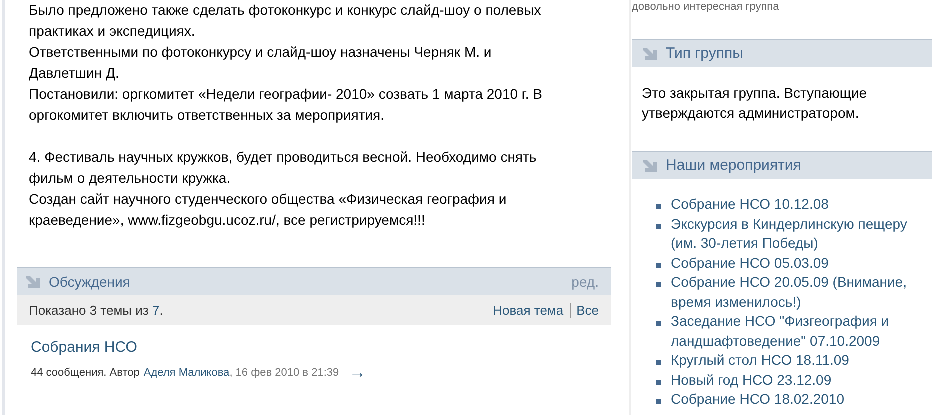  Describe the element at coordinates (286, 105) in the screenshot. I see `paragraph: Постановили: оргкомитет «Недели географии- 2010» созвать 1 марта 2010 г. В оргокомитет включить ответственных за мероприятия.` at that location.